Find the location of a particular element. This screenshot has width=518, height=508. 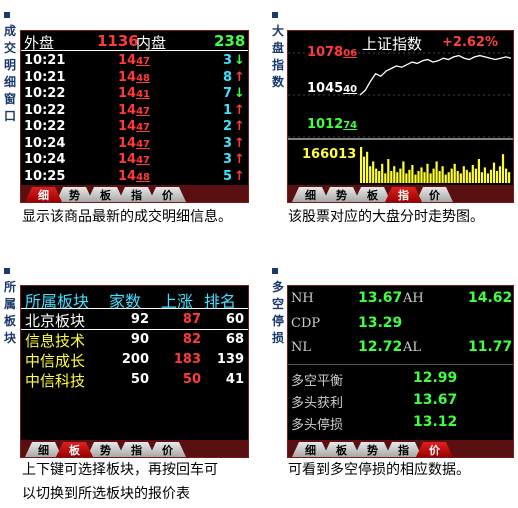

sectors-header: 所属板块 家数 上涨 排名 is located at coordinates (134, 298).